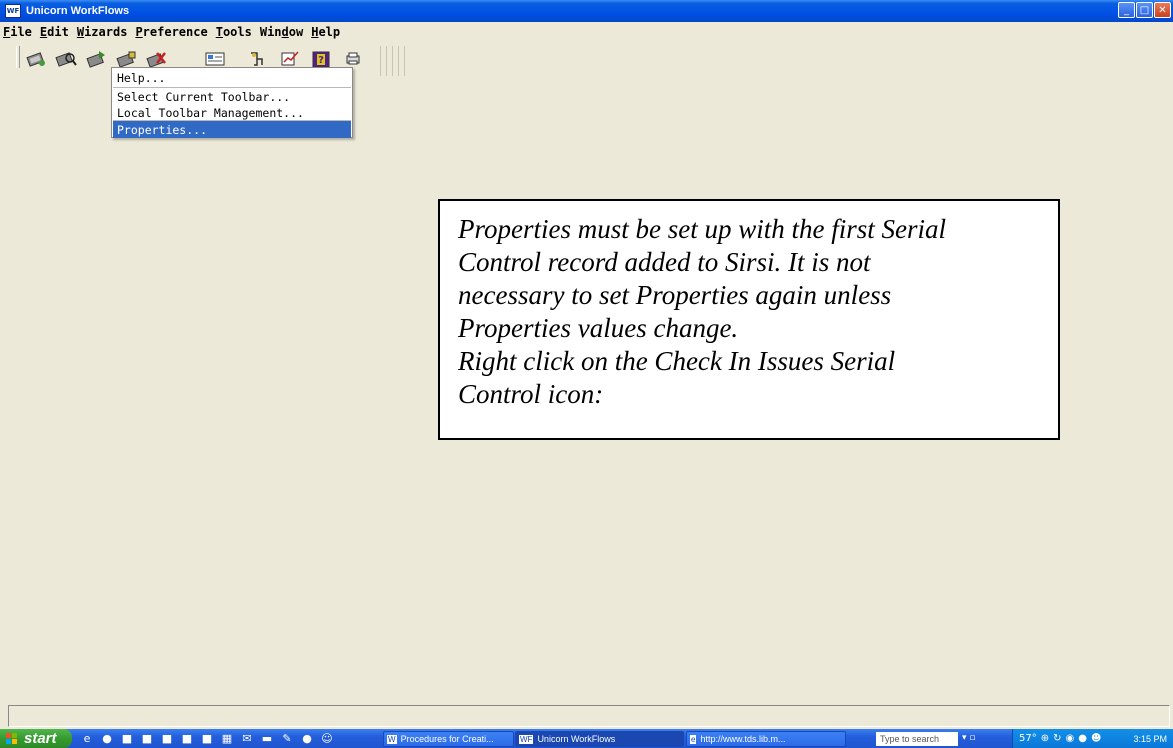  I want to click on menu-preference-key: P, so click(139, 32).